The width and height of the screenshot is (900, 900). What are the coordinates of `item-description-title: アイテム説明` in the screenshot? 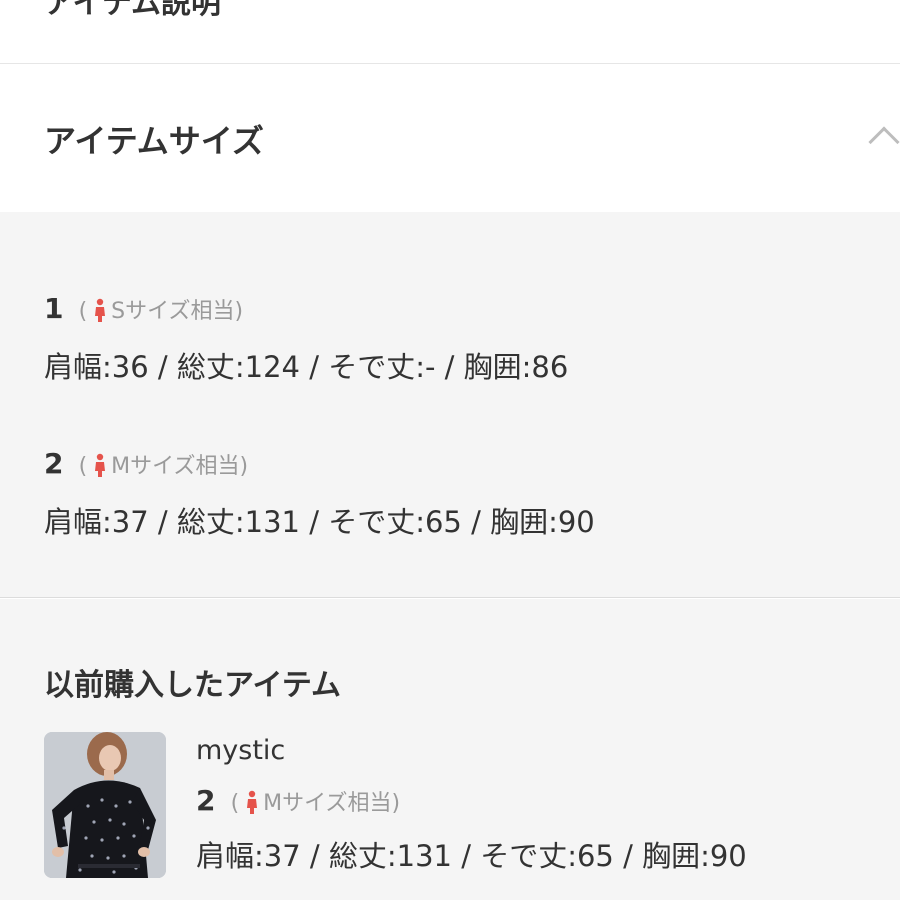 It's located at (132, 10).